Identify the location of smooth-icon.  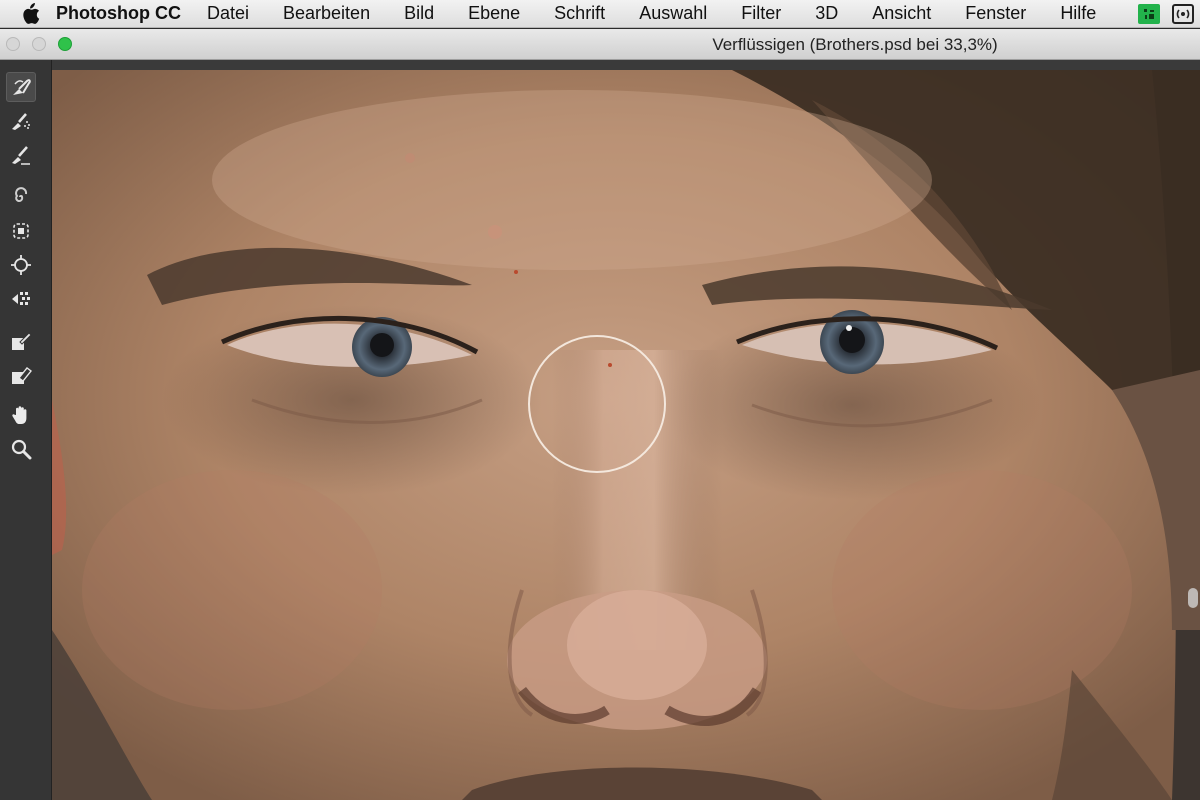
(21, 155).